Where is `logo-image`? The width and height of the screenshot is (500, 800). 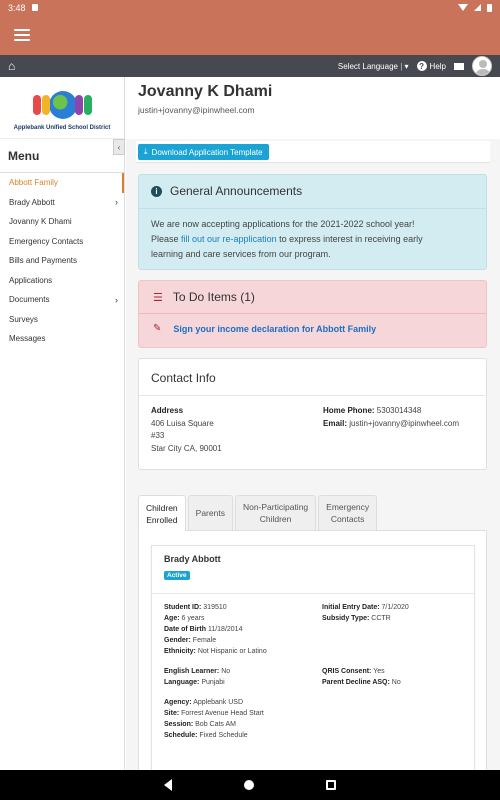
logo-image is located at coordinates (62, 104).